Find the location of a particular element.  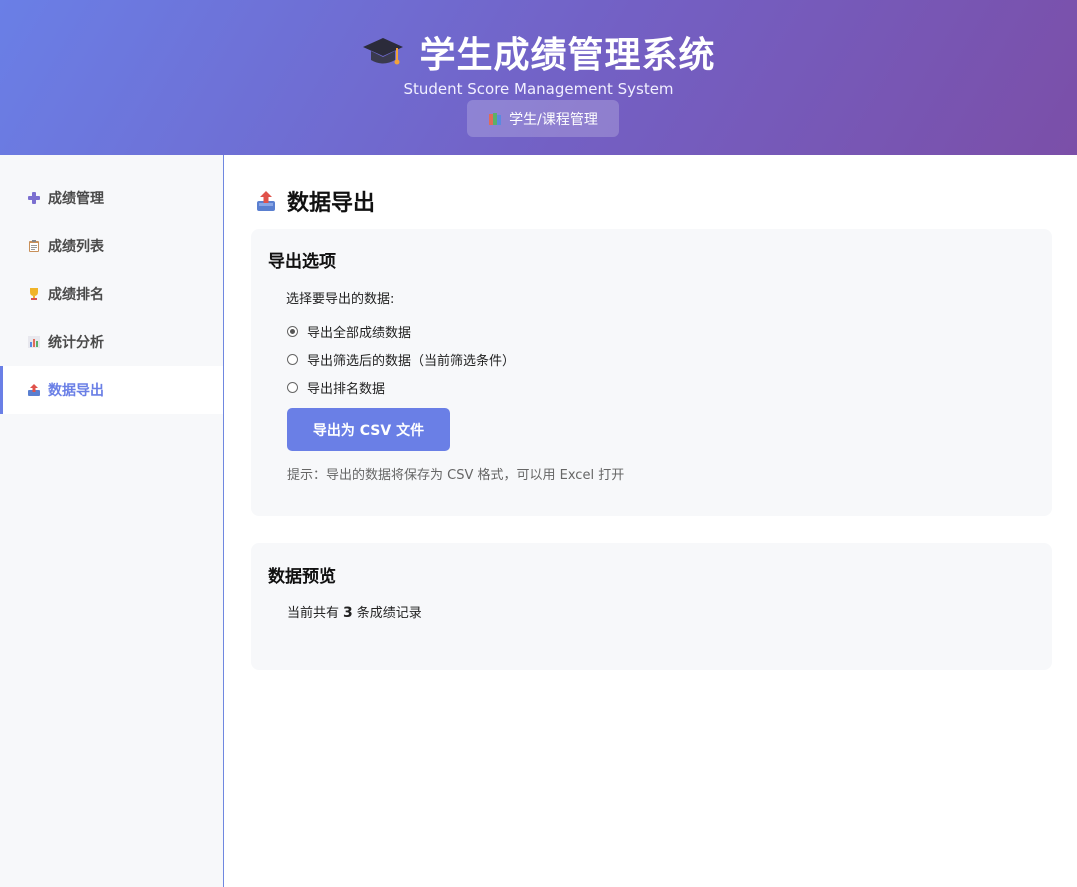

trophy-icon is located at coordinates (34, 294).